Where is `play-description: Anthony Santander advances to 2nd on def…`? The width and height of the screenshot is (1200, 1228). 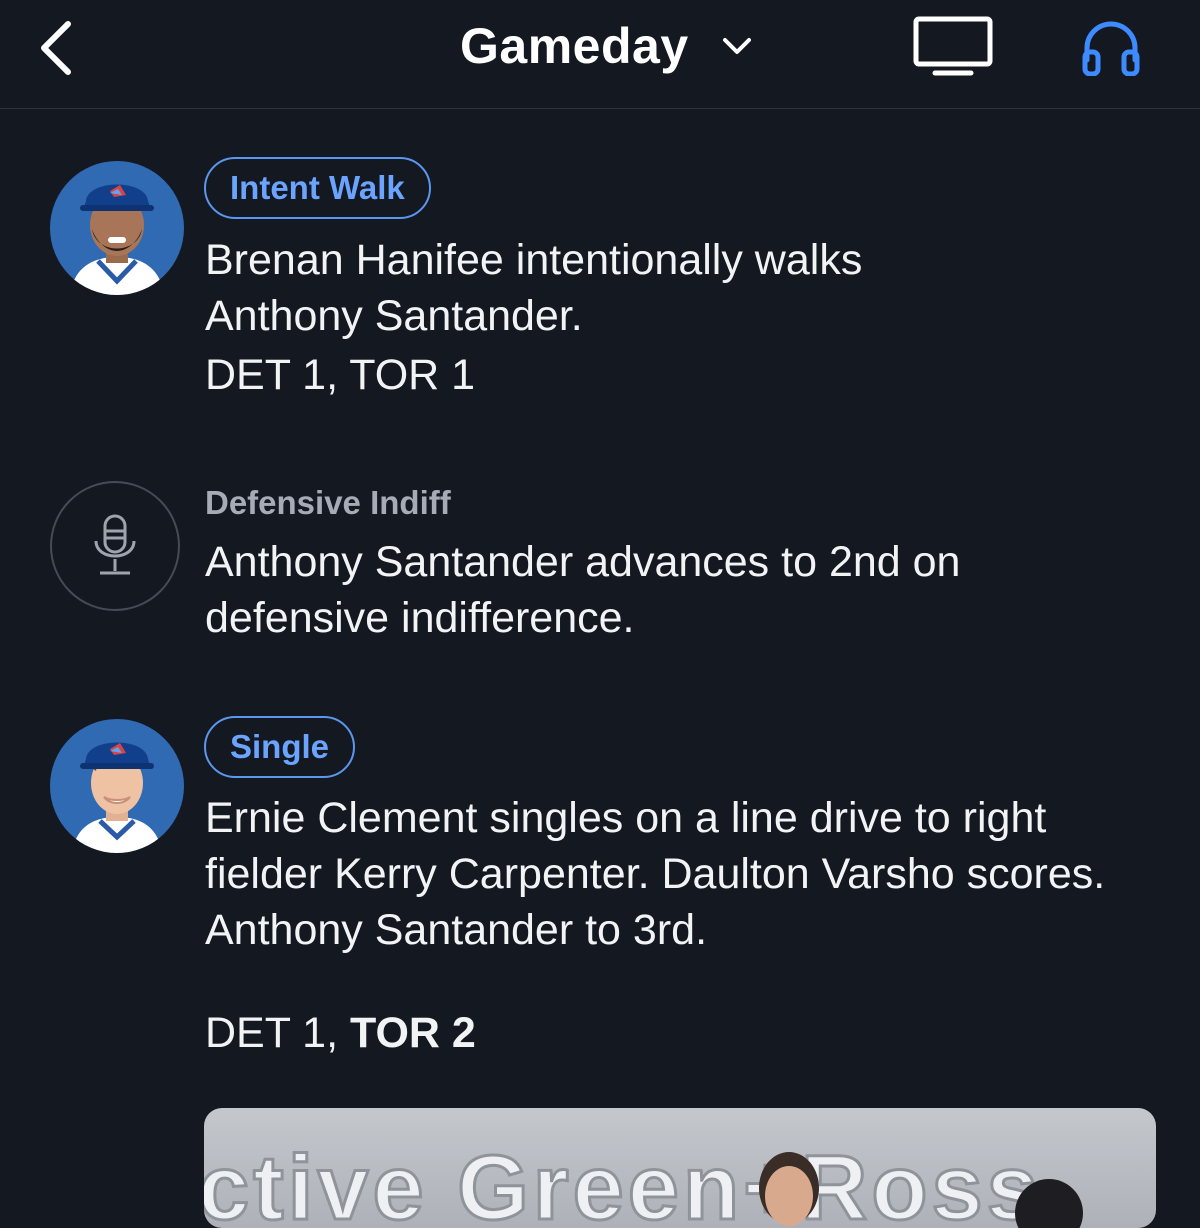
play-description: Anthony Santander advances to 2nd on def… is located at coordinates (583, 590).